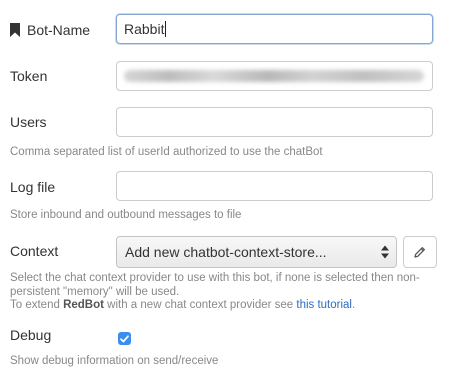 The height and width of the screenshot is (392, 452). Describe the element at coordinates (33, 187) in the screenshot. I see `log-file-label: Log file` at that location.